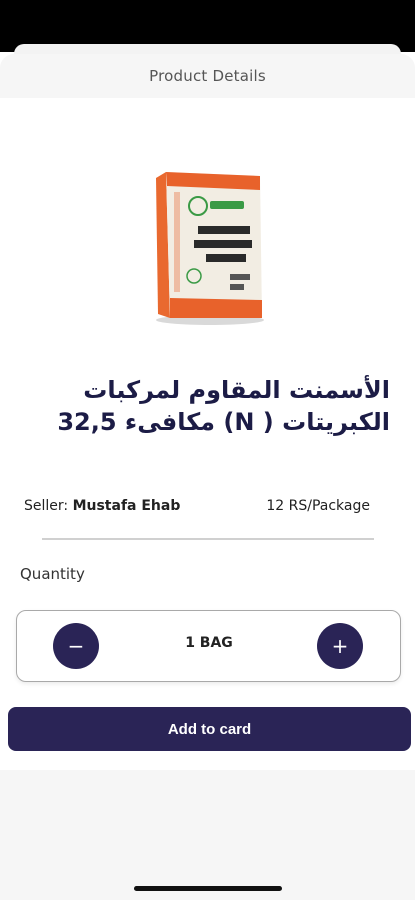  I want to click on increase-quantity-button: +, so click(340, 646).